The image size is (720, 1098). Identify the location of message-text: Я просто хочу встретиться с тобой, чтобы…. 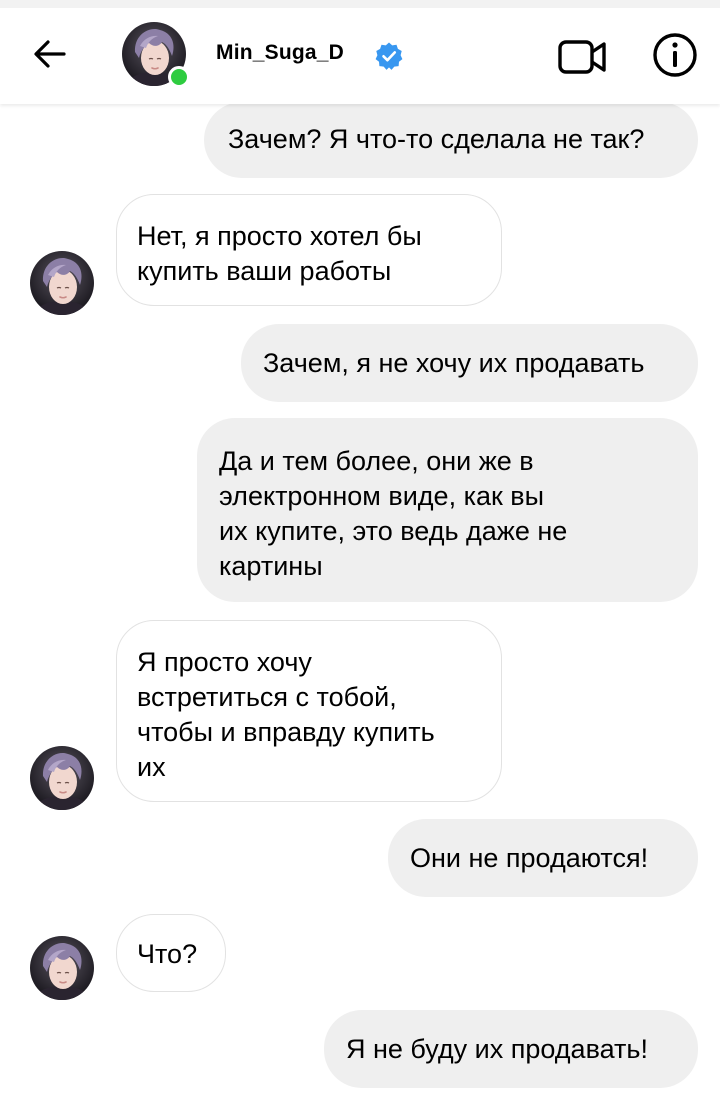
(286, 714).